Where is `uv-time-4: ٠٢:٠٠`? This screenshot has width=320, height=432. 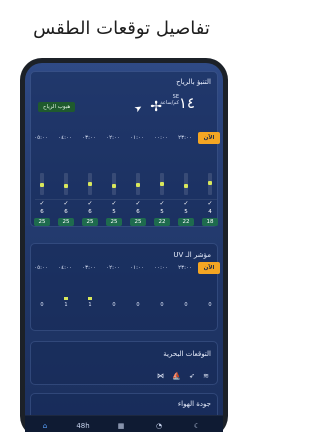
uv-time-4: ٠٢:٠٠ is located at coordinates (113, 268).